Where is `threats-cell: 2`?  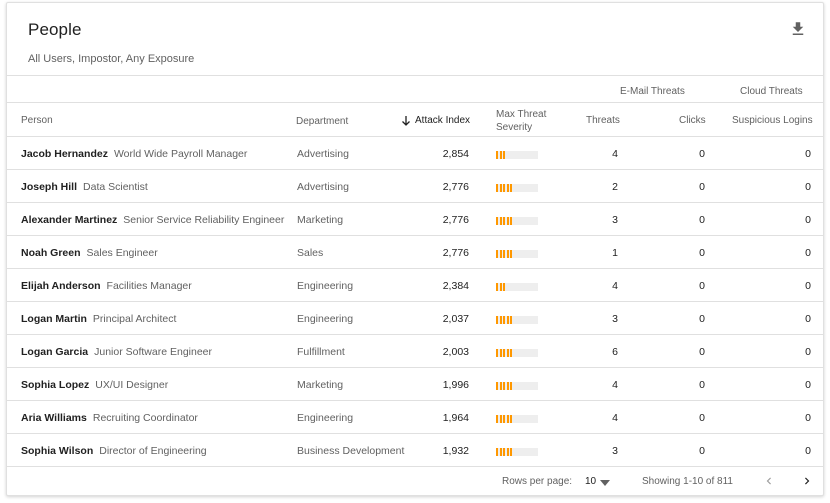 threats-cell: 2 is located at coordinates (615, 187).